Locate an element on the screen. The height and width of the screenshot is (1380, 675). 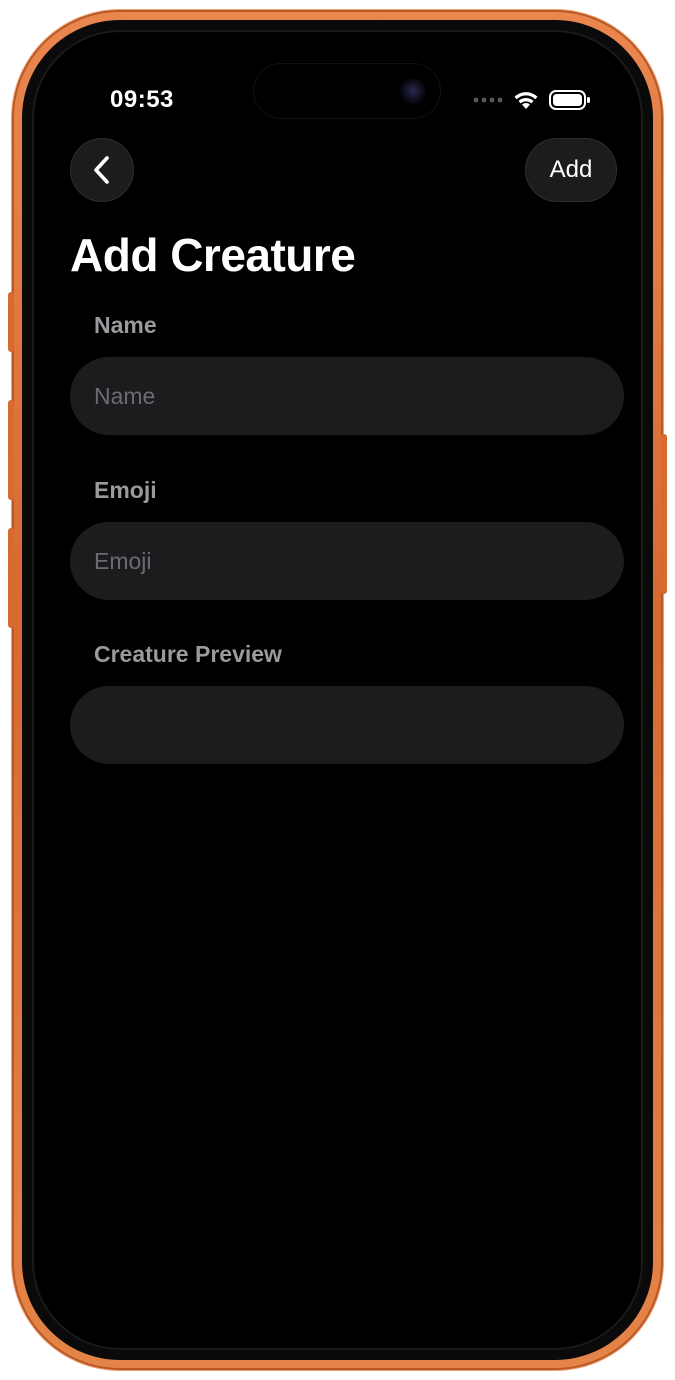
creature-preview-label: Creature Preview is located at coordinates (188, 654).